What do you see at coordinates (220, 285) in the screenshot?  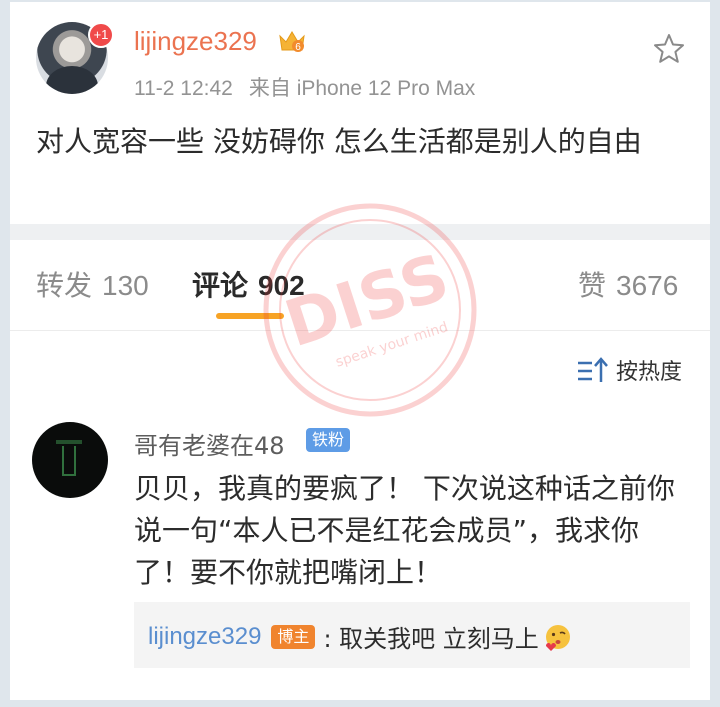 I see `tab-label: 评论` at bounding box center [220, 285].